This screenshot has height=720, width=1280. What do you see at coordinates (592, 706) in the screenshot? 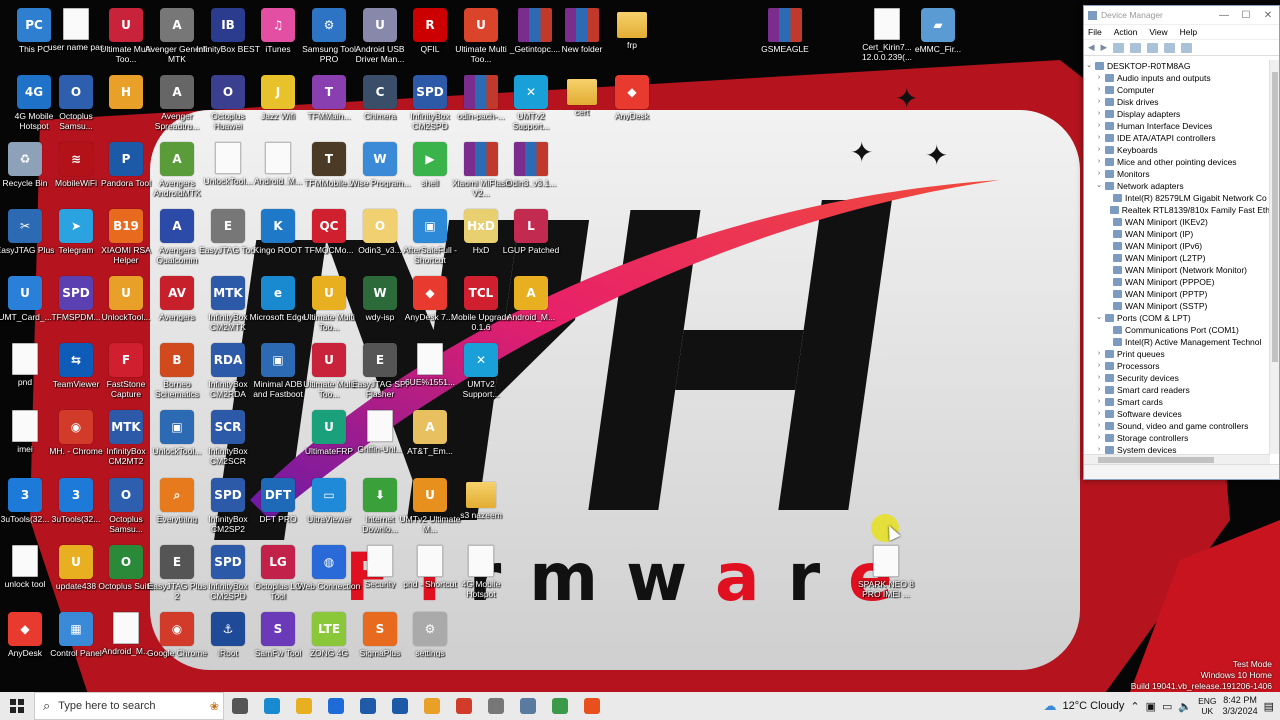
I see `taskbar-app-red-button` at bounding box center [592, 706].